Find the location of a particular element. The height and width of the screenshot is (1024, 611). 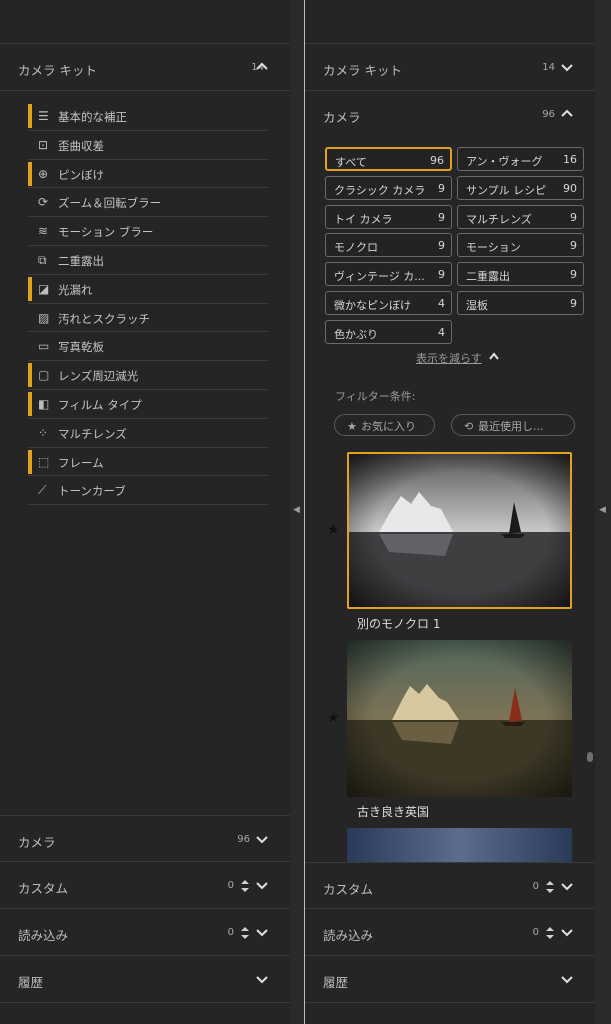

filter-chip: モノクロ 9 is located at coordinates (388, 245).